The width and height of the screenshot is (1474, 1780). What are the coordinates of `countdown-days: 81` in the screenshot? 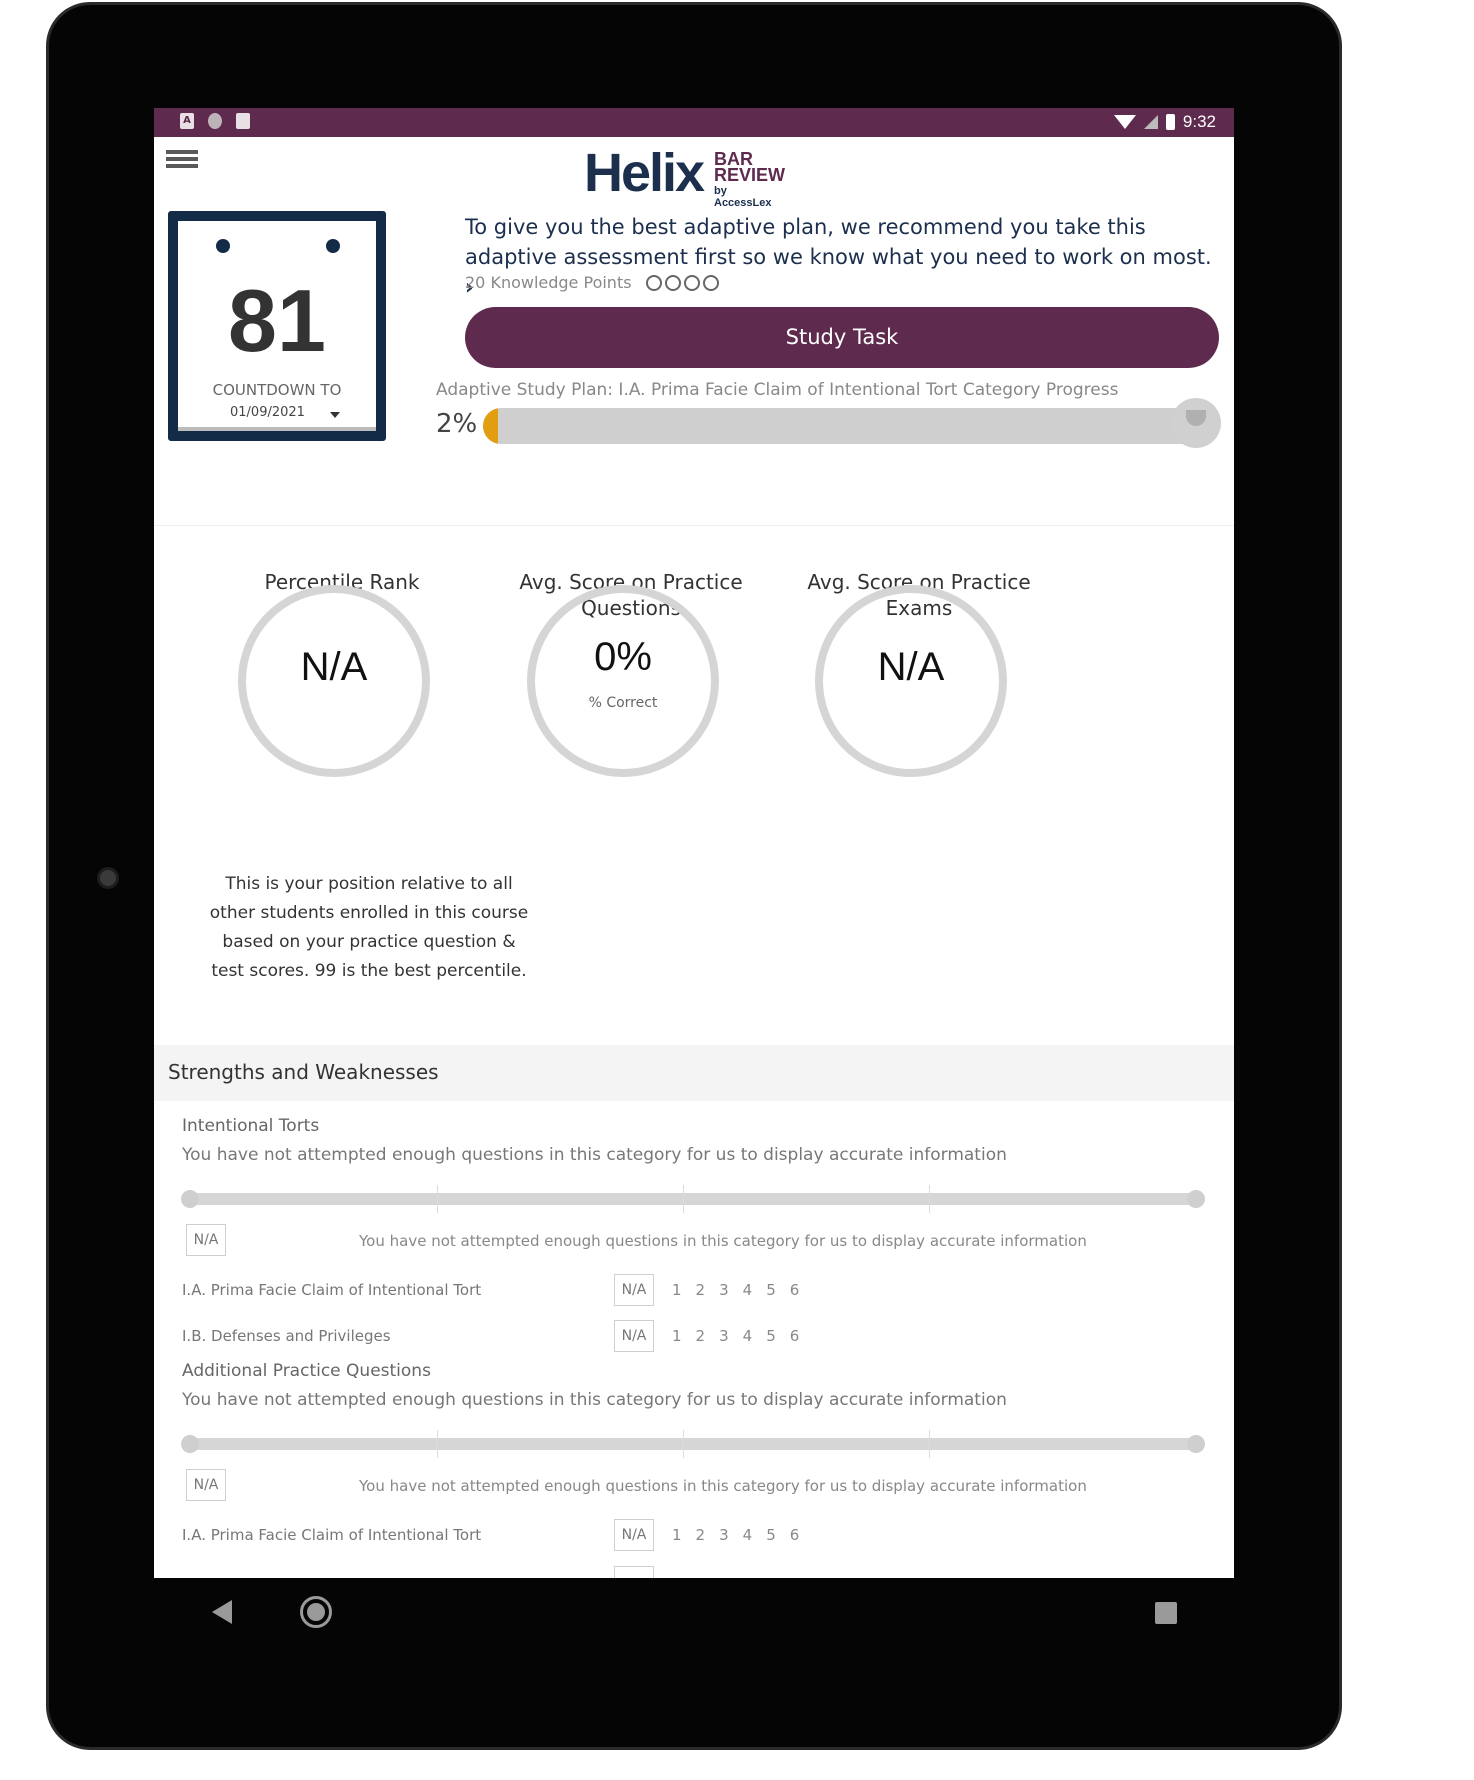 It's located at (277, 320).